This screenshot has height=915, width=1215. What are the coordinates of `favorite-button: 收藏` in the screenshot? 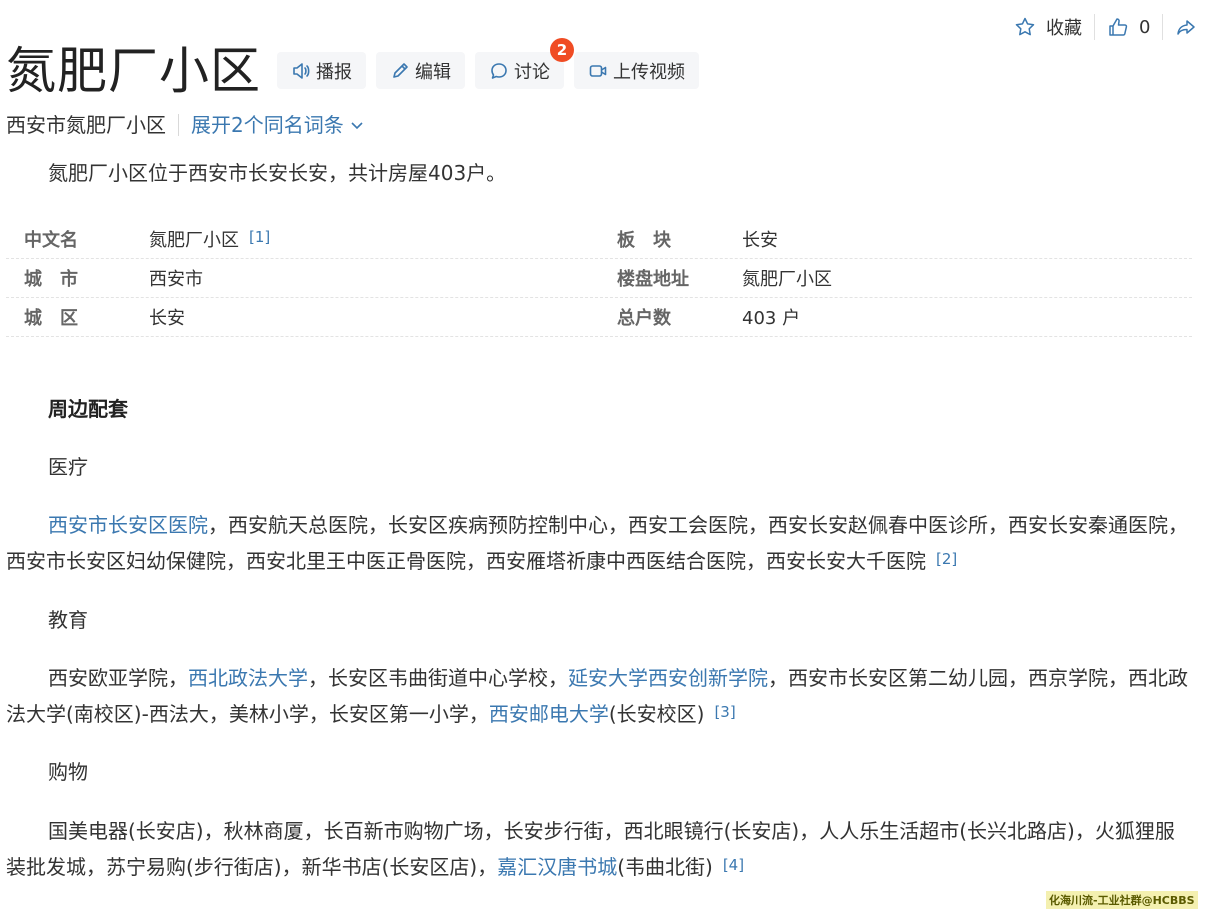 It's located at (1048, 27).